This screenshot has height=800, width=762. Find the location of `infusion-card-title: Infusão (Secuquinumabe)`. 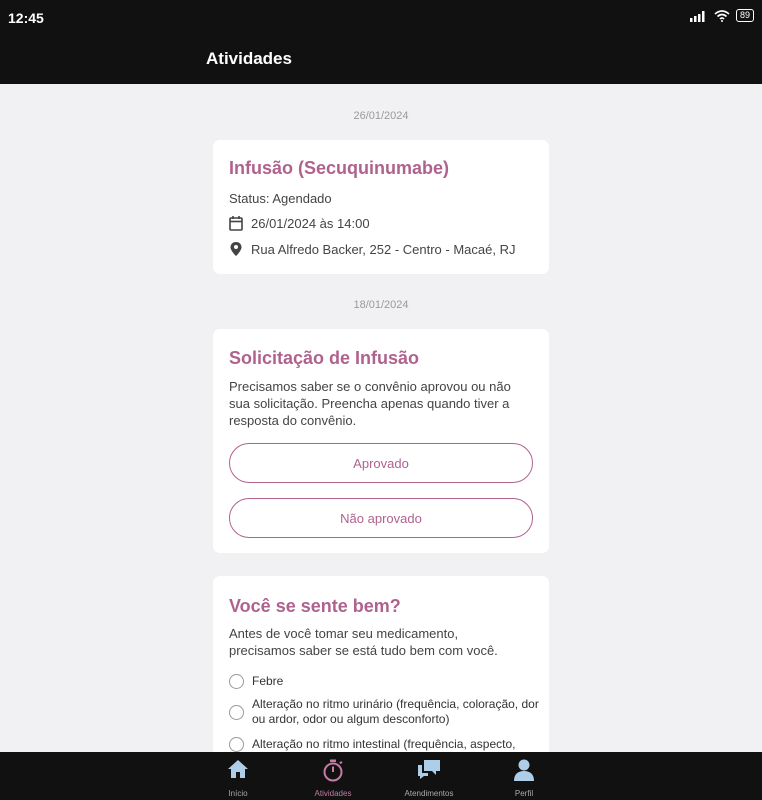

infusion-card-title: Infusão (Secuquinumabe) is located at coordinates (339, 168).